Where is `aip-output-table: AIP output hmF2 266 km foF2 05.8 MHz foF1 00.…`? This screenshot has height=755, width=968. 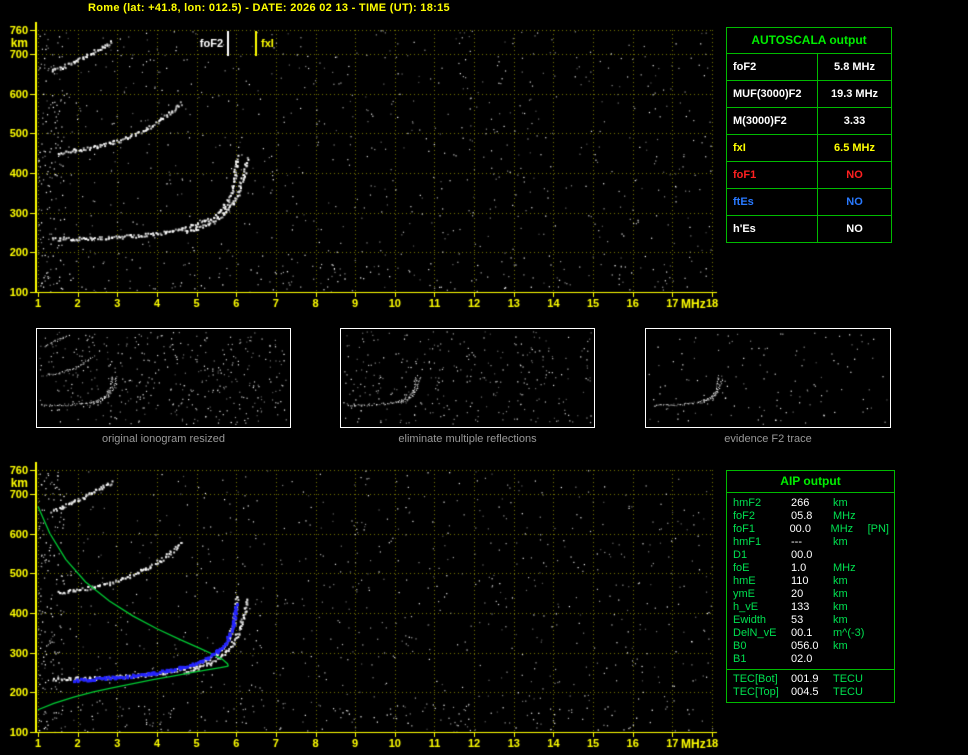
aip-output-table: AIP output hmF2 266 km foF2 05.8 MHz foF1 00.… is located at coordinates (810, 586).